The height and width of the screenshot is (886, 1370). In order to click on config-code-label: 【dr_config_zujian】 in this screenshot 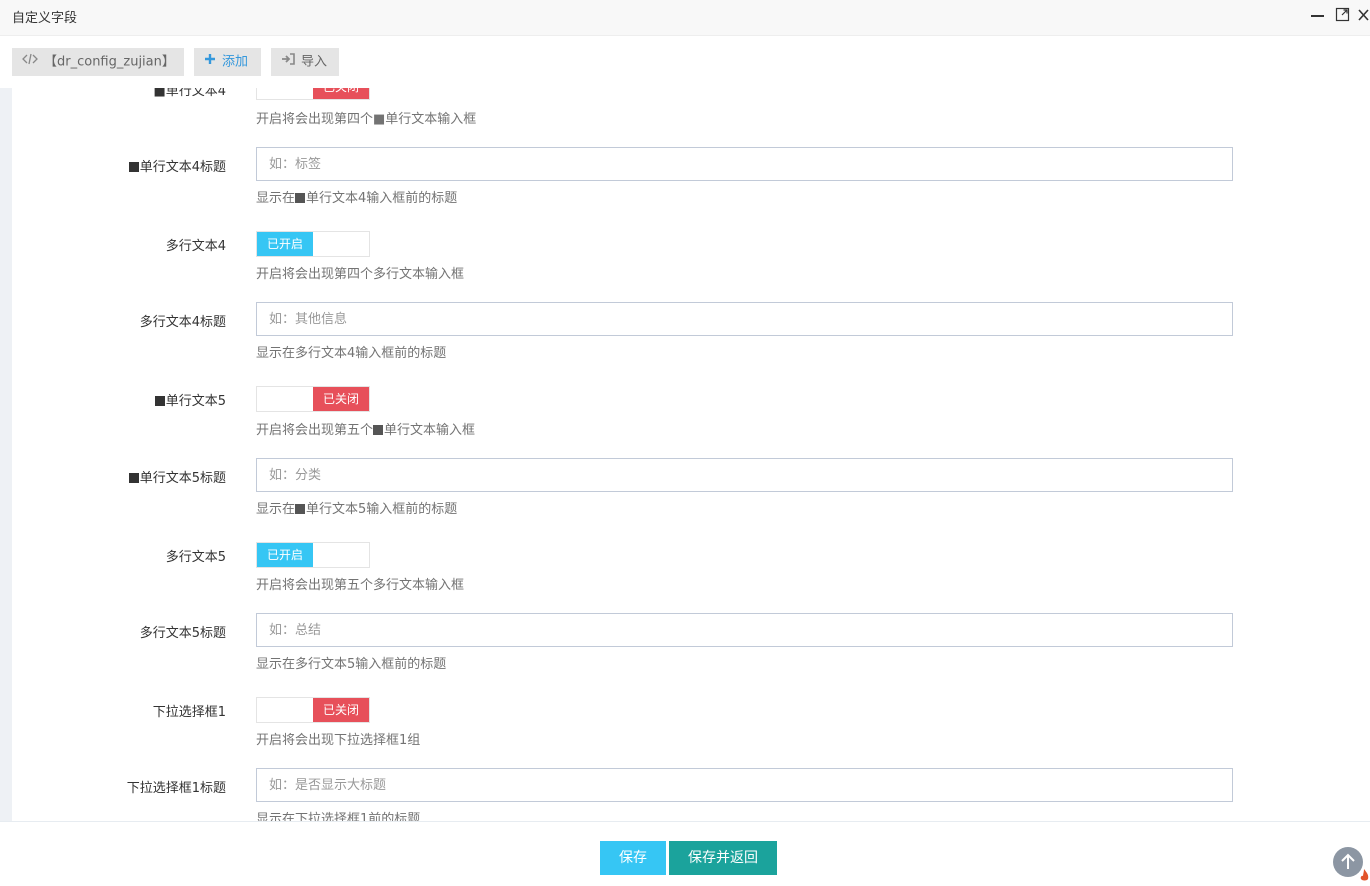, I will do `click(109, 62)`.